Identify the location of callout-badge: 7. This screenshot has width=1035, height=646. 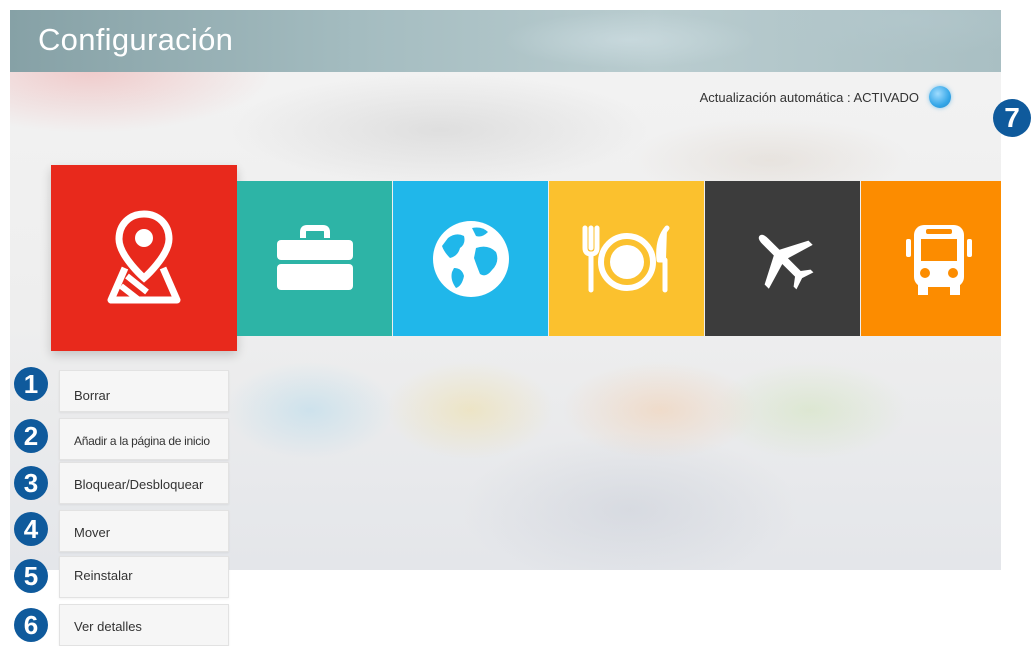
(1012, 118).